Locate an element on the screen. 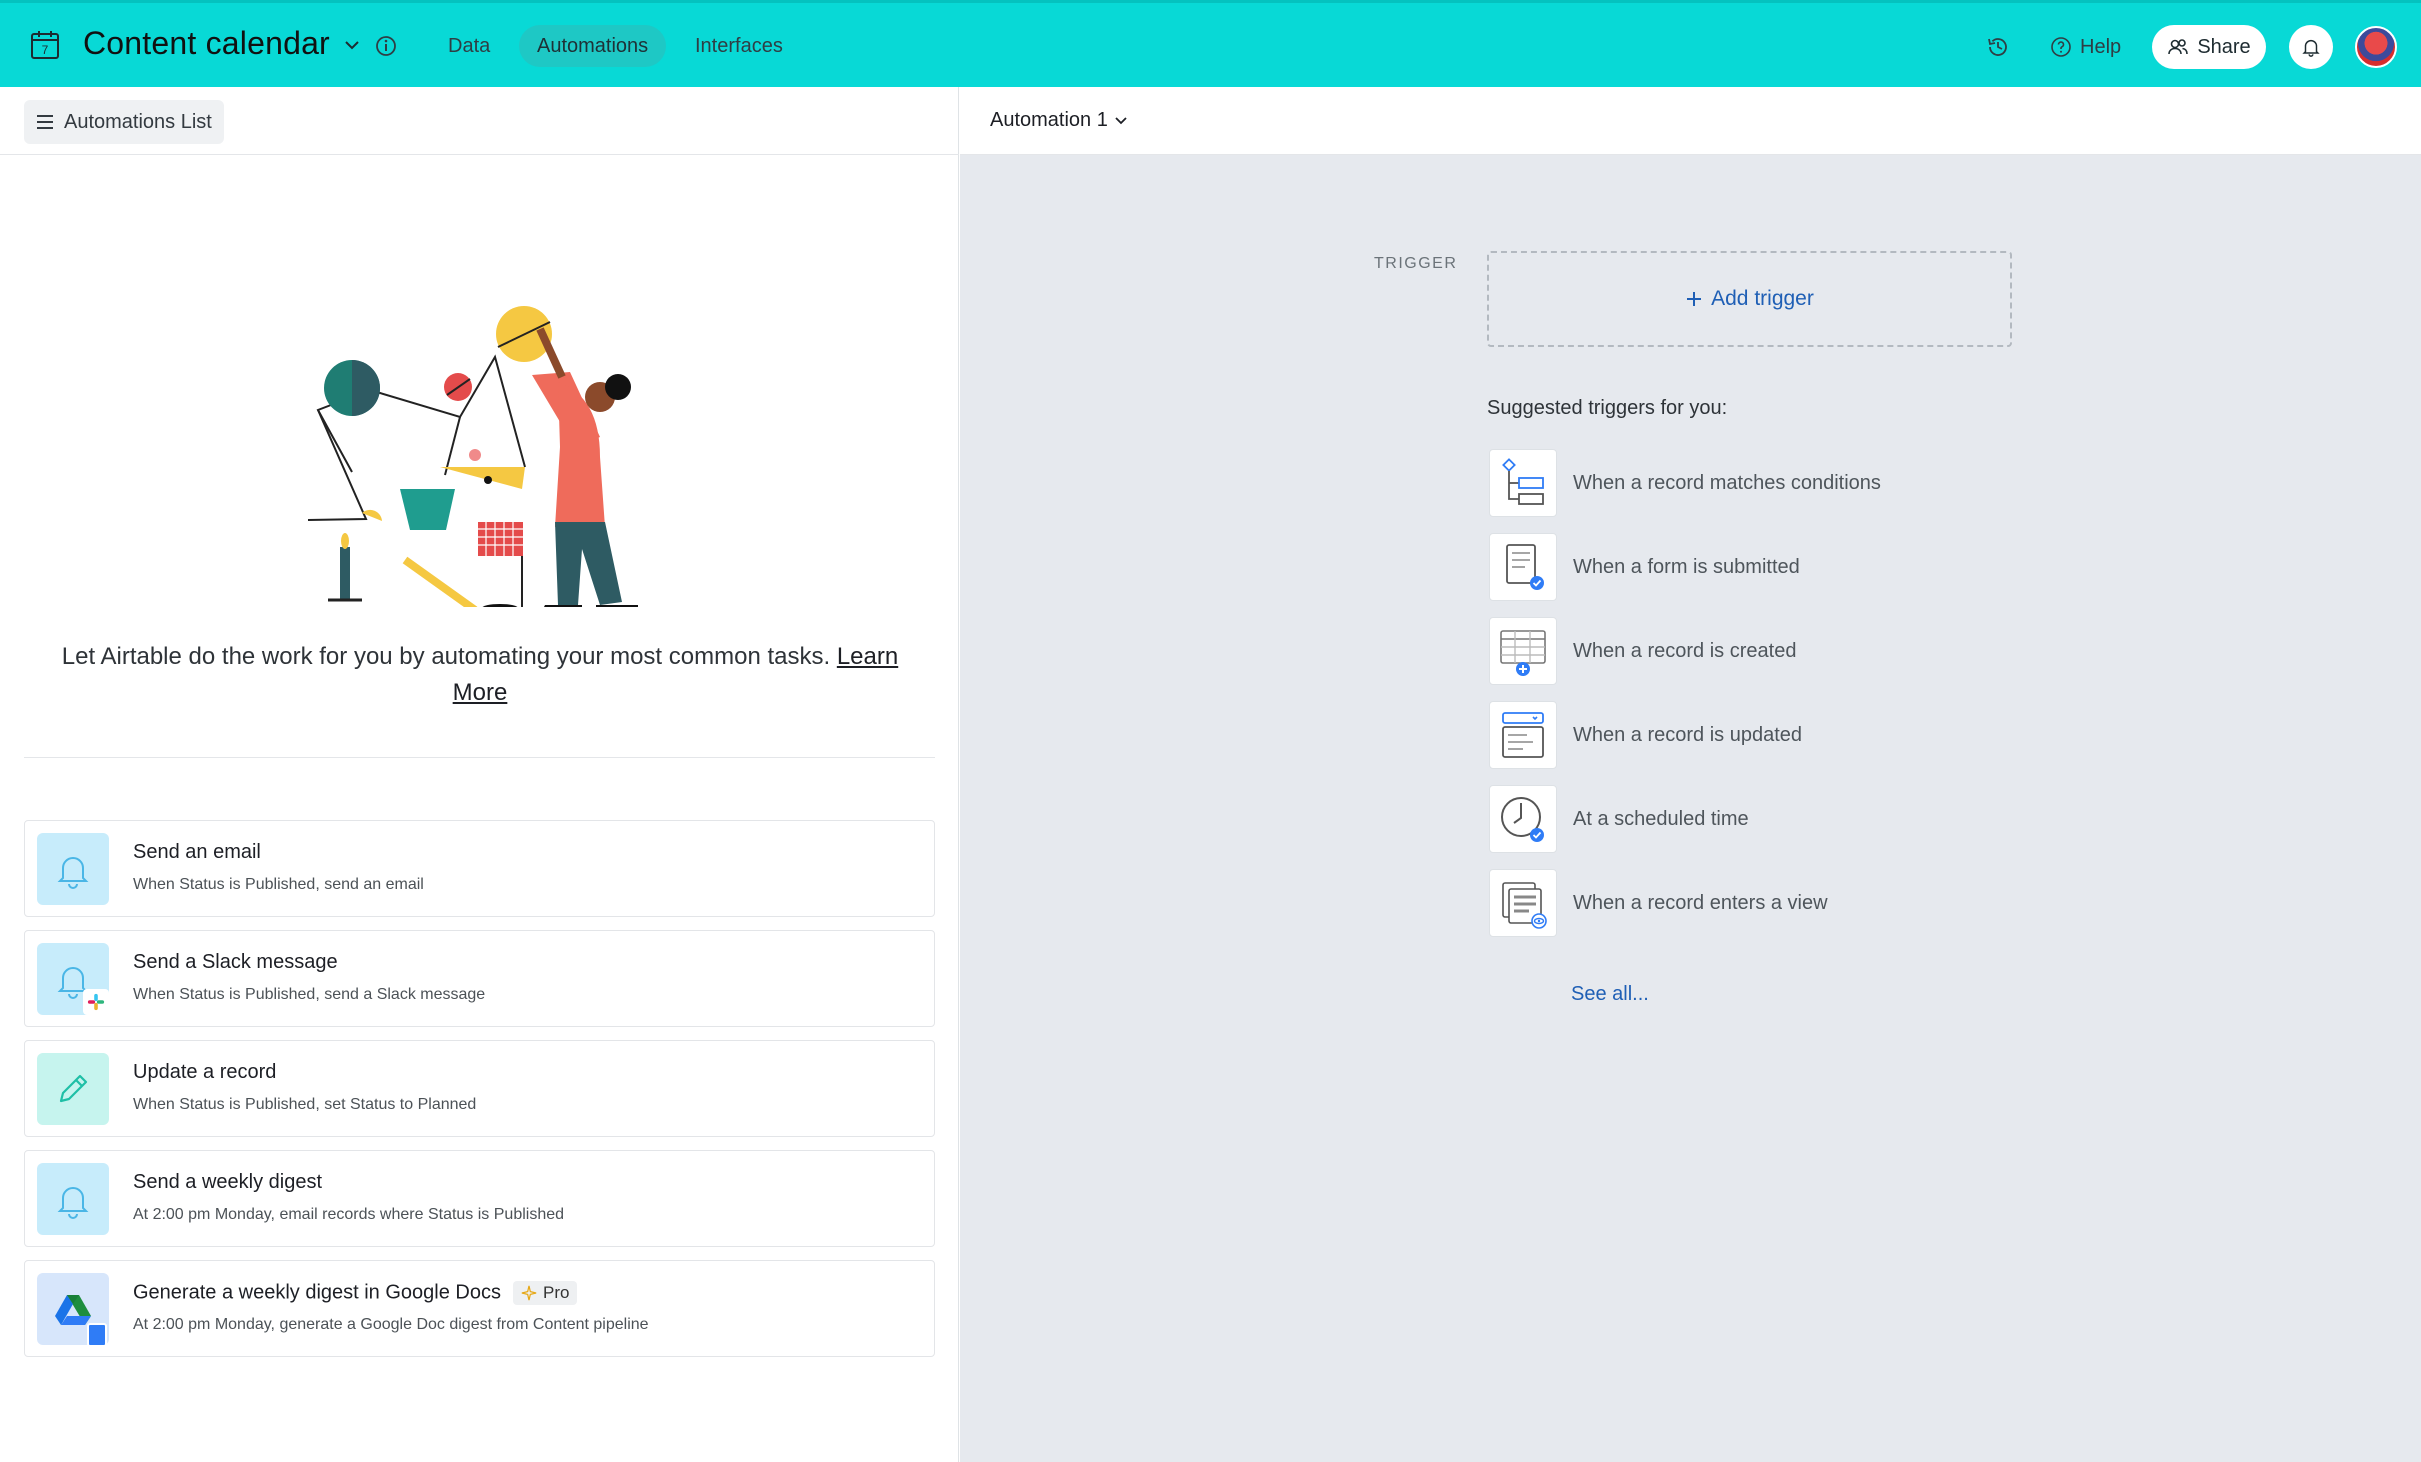 The width and height of the screenshot is (2421, 1462). clock-icon is located at coordinates (1522, 819).